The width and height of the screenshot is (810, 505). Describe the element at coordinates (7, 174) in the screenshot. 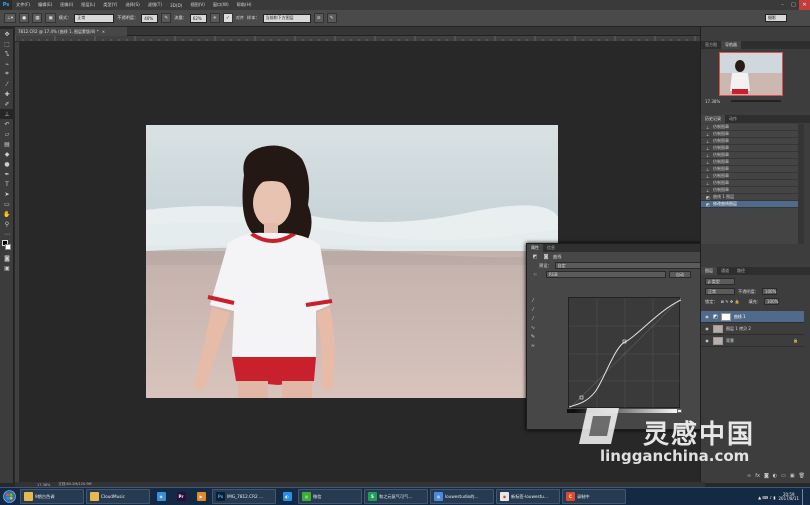

I see `pen-tool-icon: ✒` at that location.